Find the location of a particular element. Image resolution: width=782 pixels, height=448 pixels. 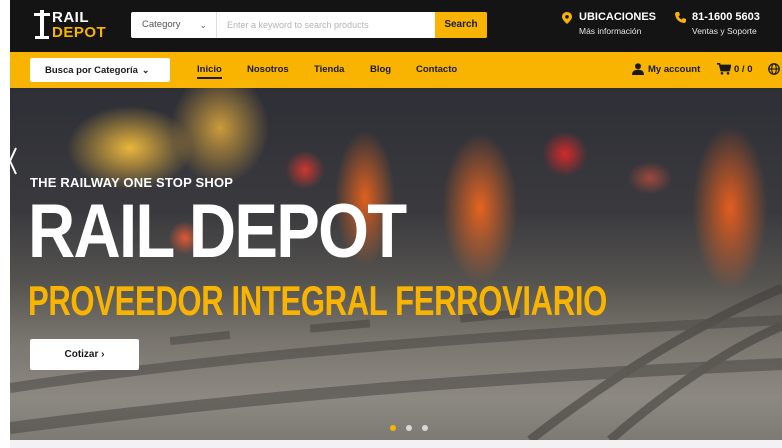

phone-link: 81-1600 5603 Ventas y Soporte is located at coordinates (728, 26).